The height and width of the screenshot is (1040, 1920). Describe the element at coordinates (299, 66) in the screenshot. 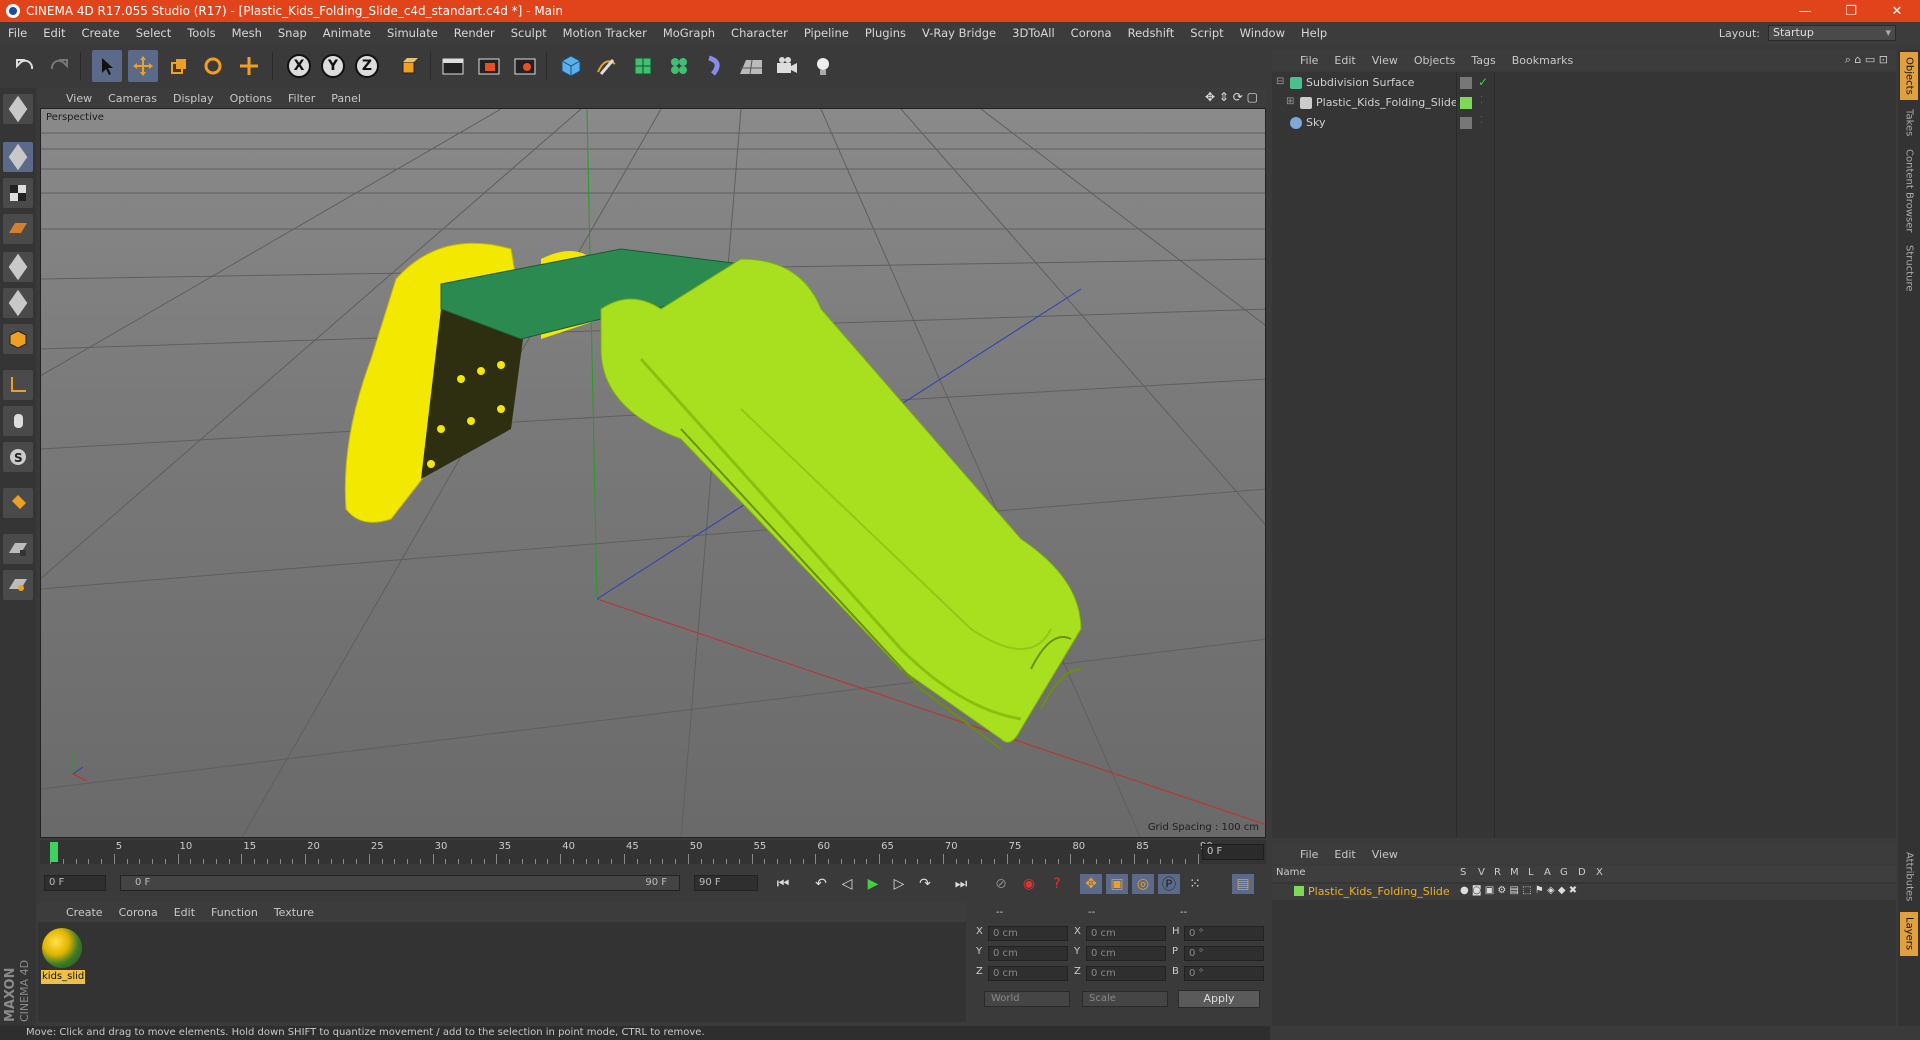

I see `x-axis-icon: X` at that location.